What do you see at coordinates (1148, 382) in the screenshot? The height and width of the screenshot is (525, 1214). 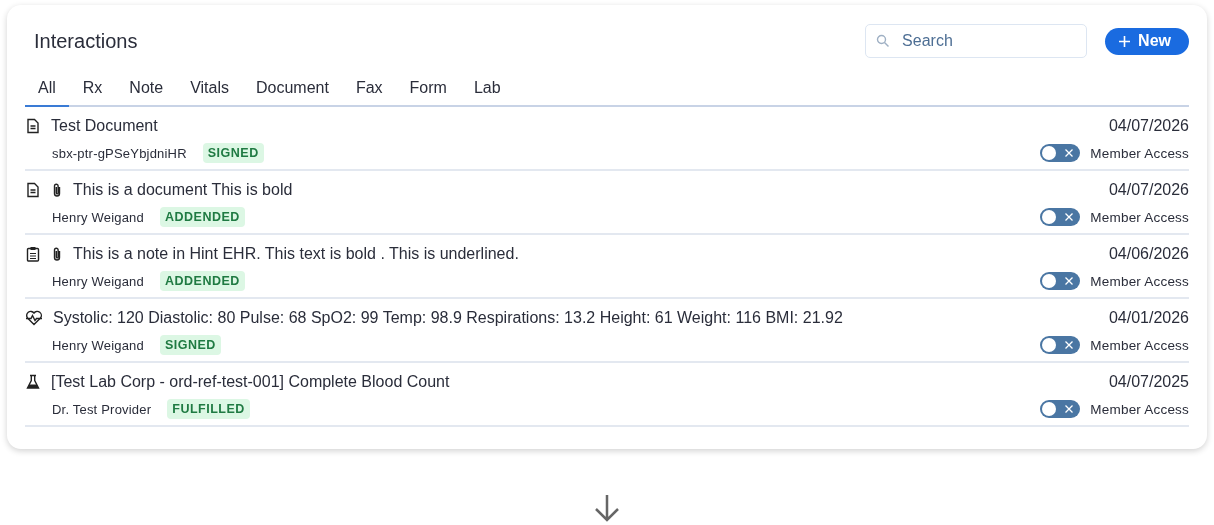 I see `interaction-date: 04/07/2025` at bounding box center [1148, 382].